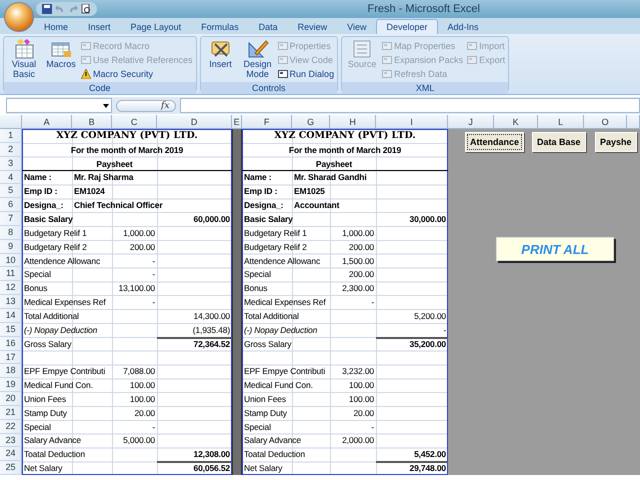  Describe the element at coordinates (356, 26) in the screenshot. I see `ribbon-tab: View` at that location.